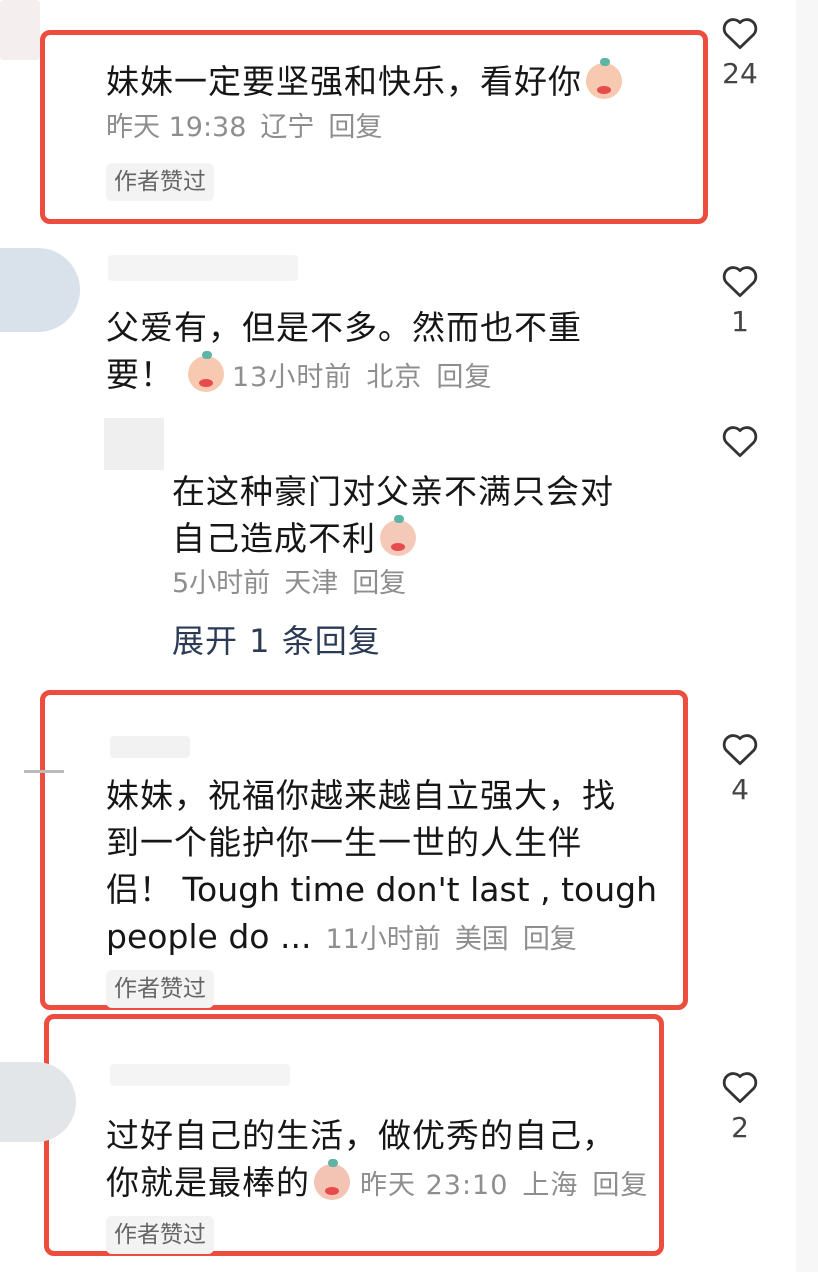 The height and width of the screenshot is (1272, 818). What do you see at coordinates (481, 939) in the screenshot?
I see `comment-location: 美国` at bounding box center [481, 939].